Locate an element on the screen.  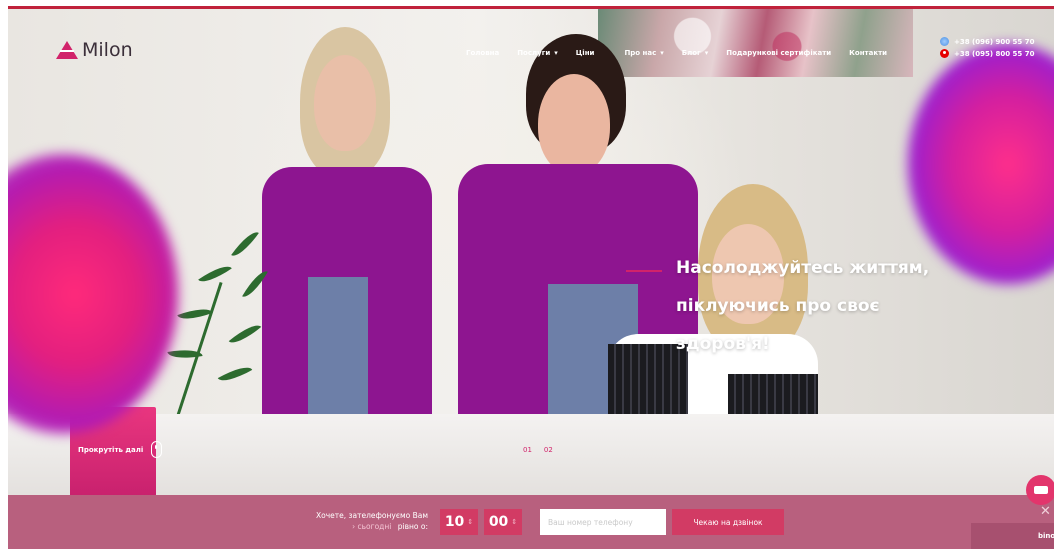
minute-select: 00 ⇕ is located at coordinates (503, 522).